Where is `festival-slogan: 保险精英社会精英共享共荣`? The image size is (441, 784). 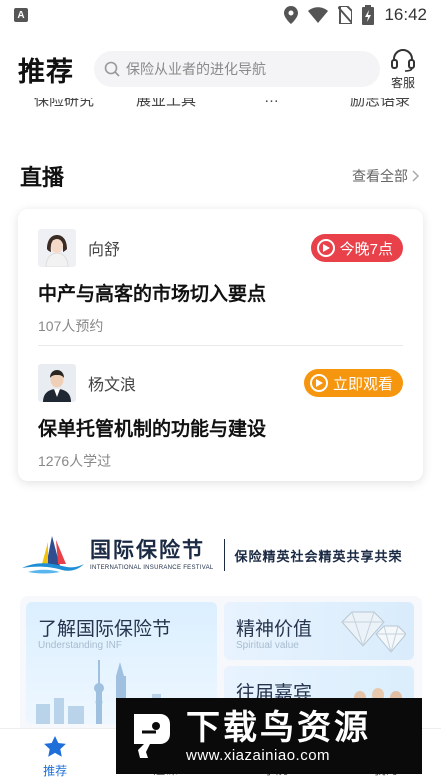
festival-slogan: 保险精英社会精英共享共荣 is located at coordinates (318, 556).